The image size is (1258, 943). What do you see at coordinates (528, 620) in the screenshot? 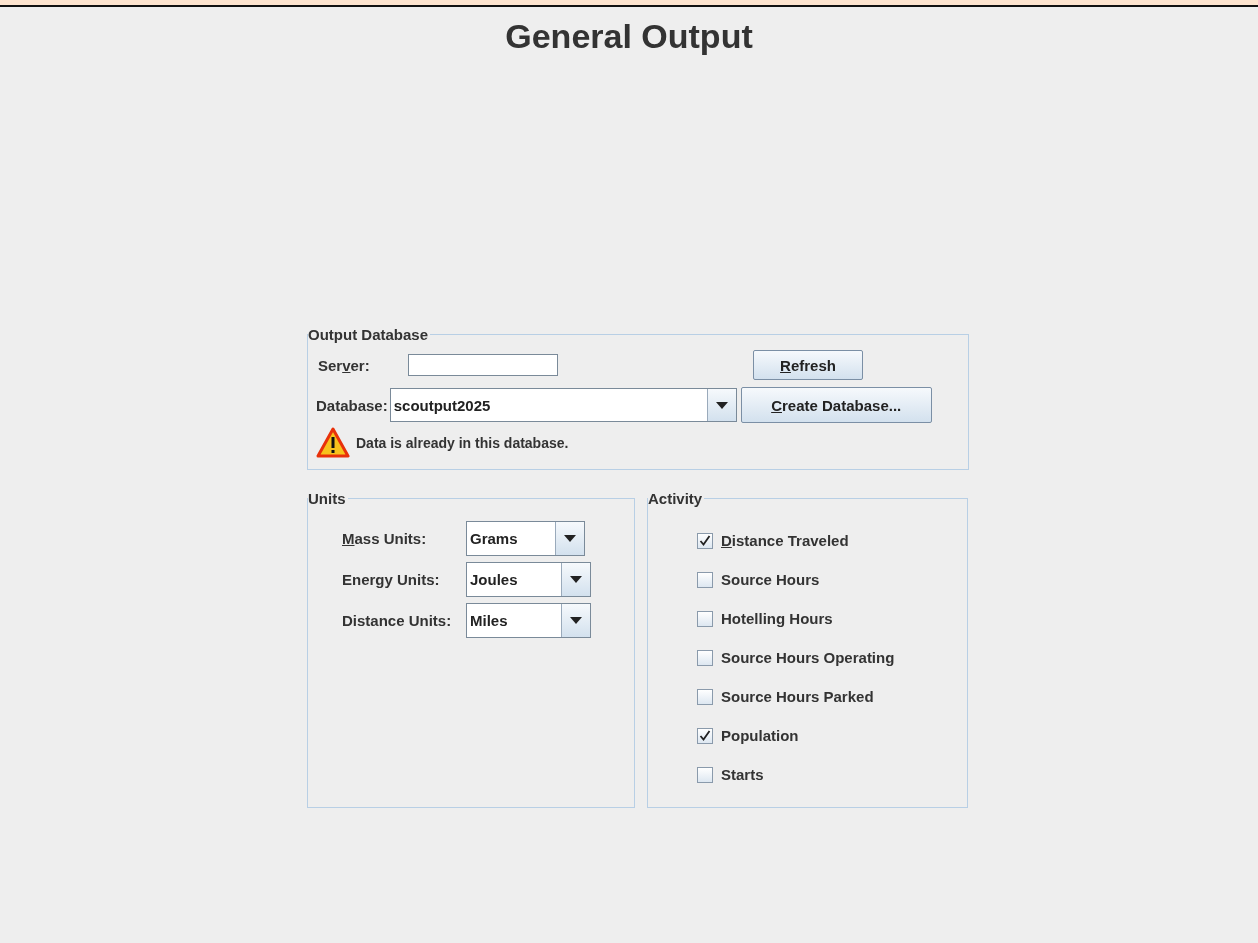
I see `unit-dropdown: Miles` at bounding box center [528, 620].